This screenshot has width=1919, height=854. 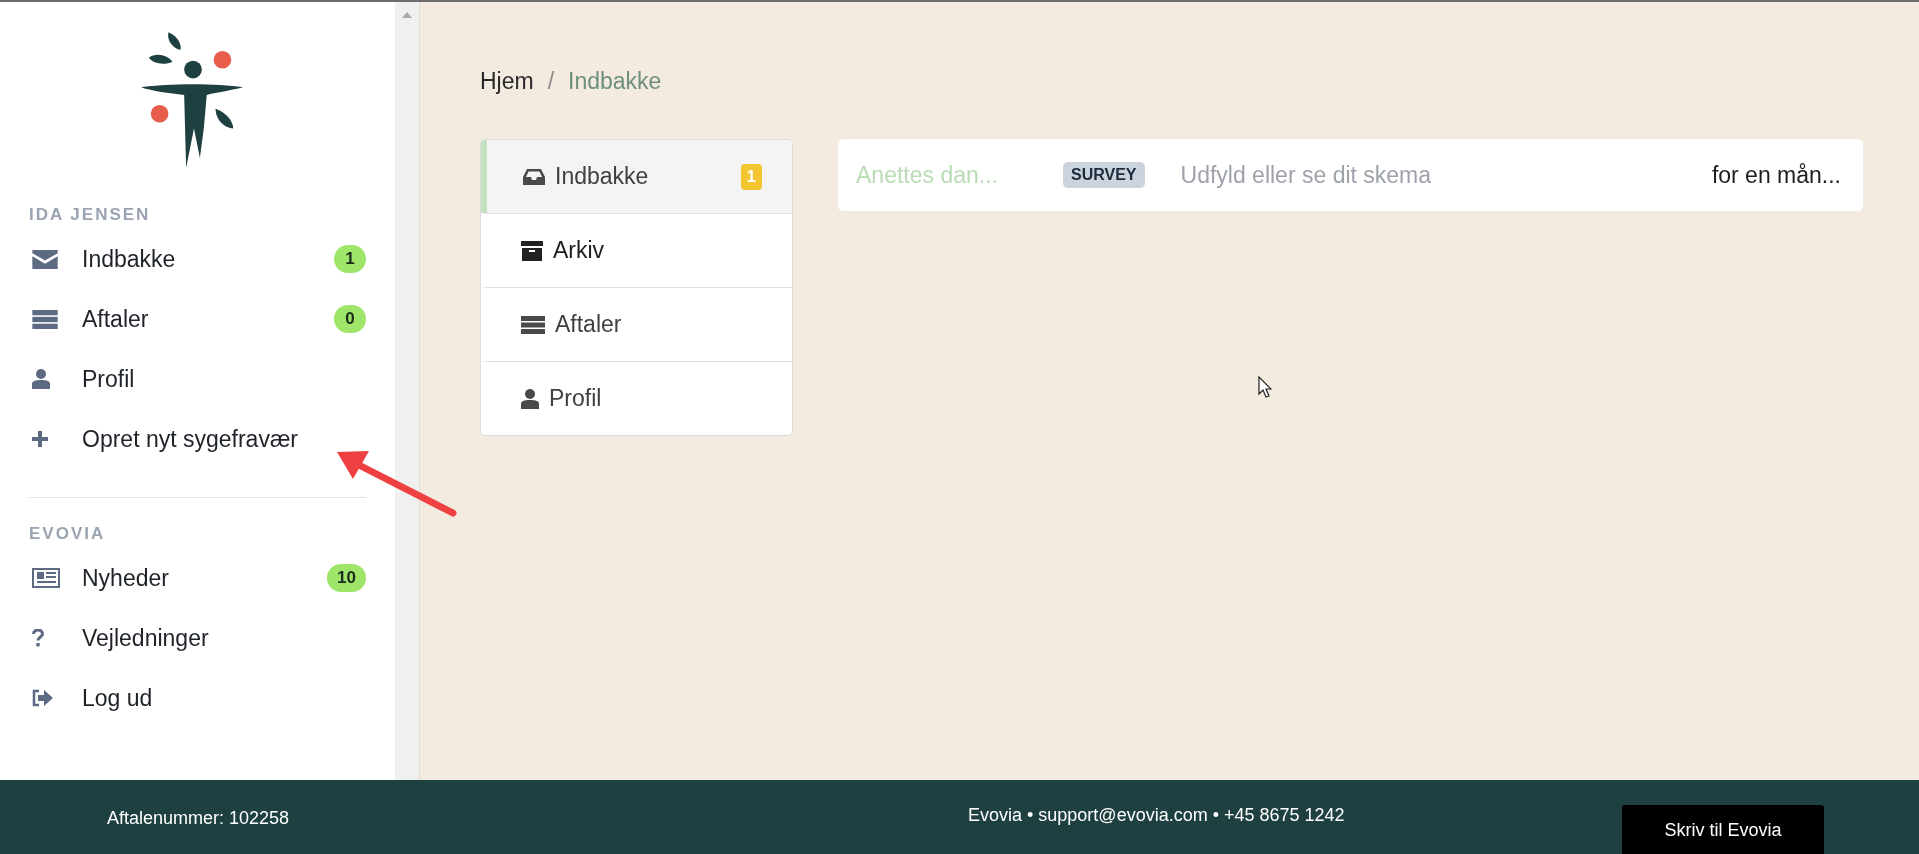 What do you see at coordinates (636, 324) in the screenshot?
I see `tab: Aftaler` at bounding box center [636, 324].